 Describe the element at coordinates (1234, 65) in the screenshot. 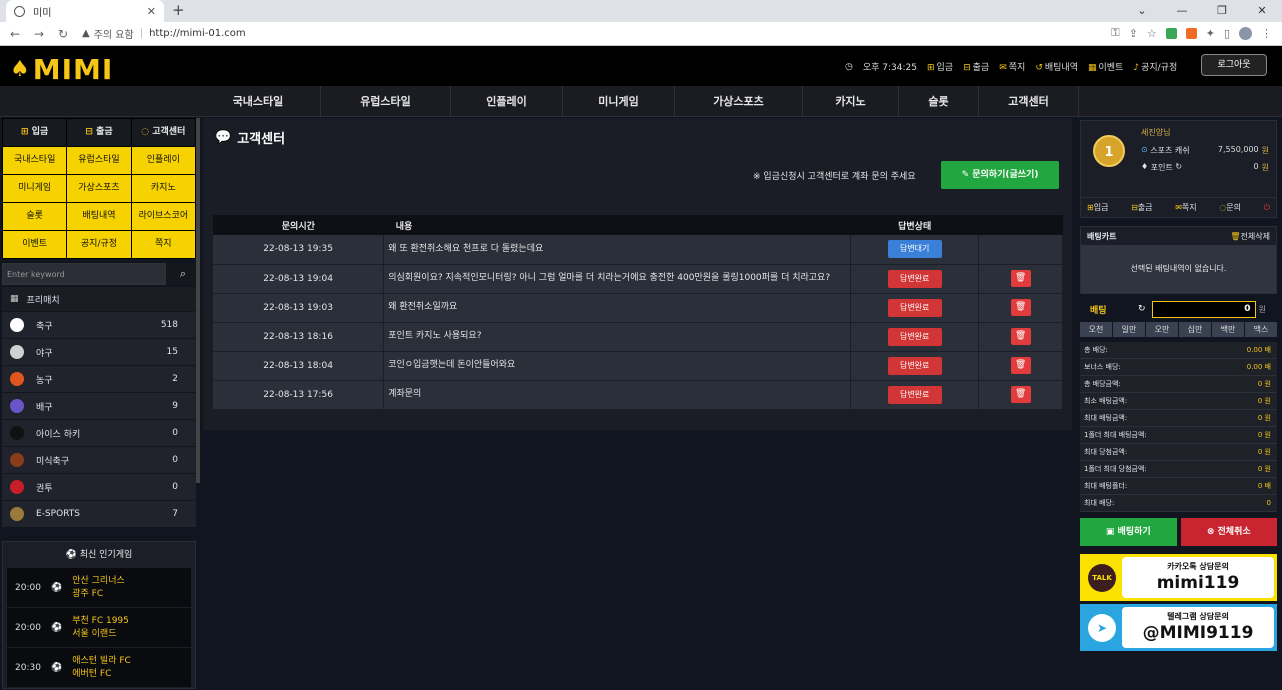

I see `logout-button: 로그아웃` at that location.